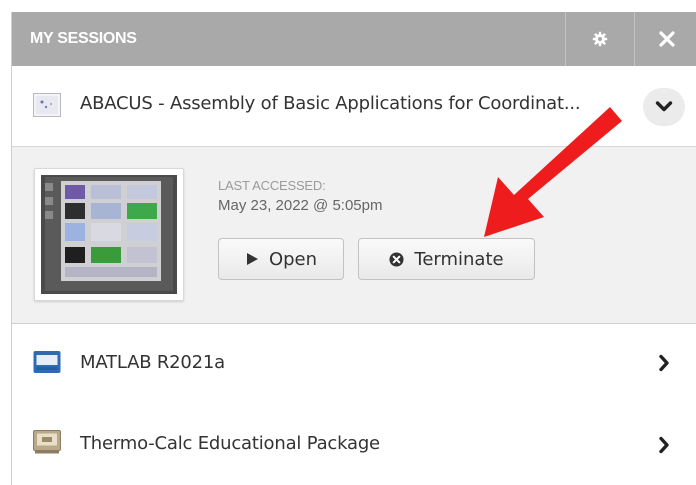 The image size is (696, 485). Describe the element at coordinates (396, 259) in the screenshot. I see `close-circle-icon` at that location.